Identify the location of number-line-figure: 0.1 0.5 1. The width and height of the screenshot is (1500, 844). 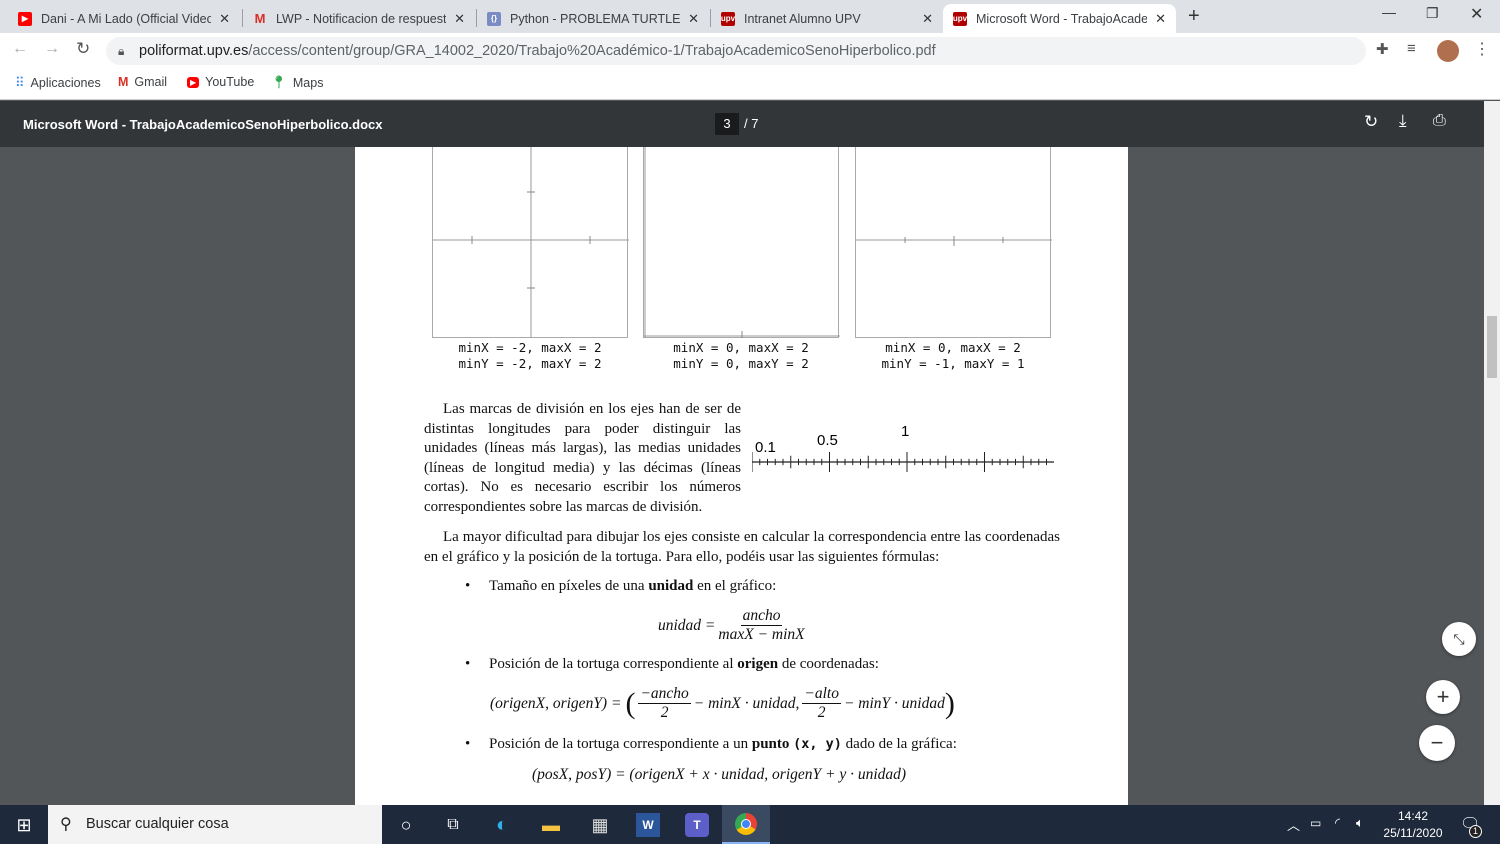
(902, 447).